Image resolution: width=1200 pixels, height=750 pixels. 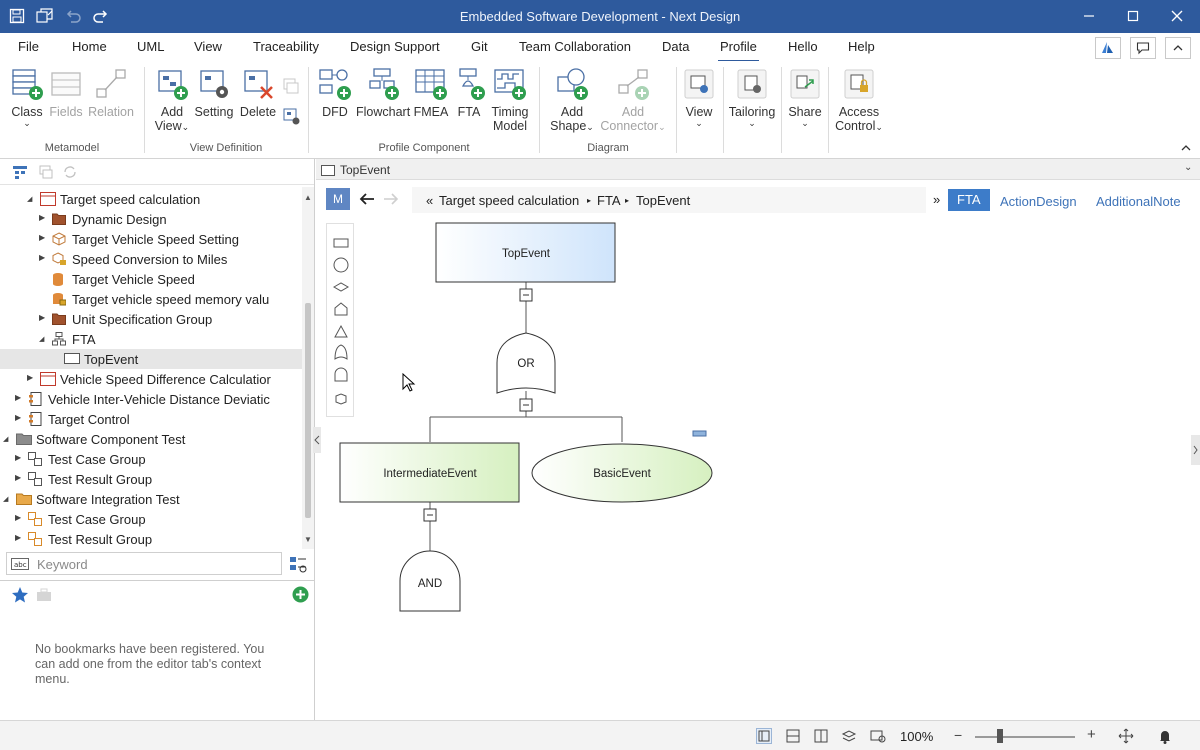 What do you see at coordinates (150, 46) in the screenshot?
I see `tab-uml: UML` at bounding box center [150, 46].